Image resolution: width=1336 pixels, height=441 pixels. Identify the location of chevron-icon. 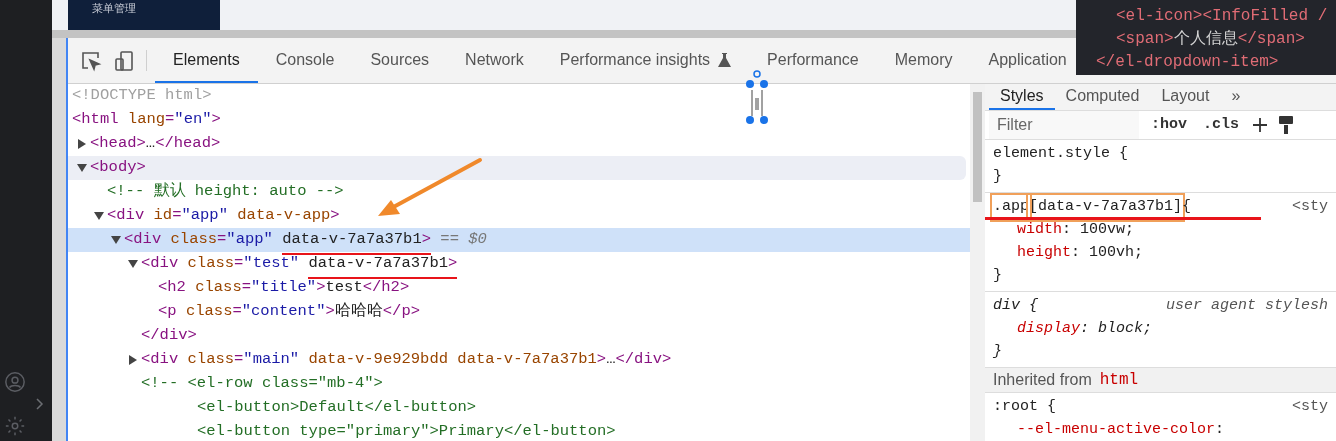
(39, 404).